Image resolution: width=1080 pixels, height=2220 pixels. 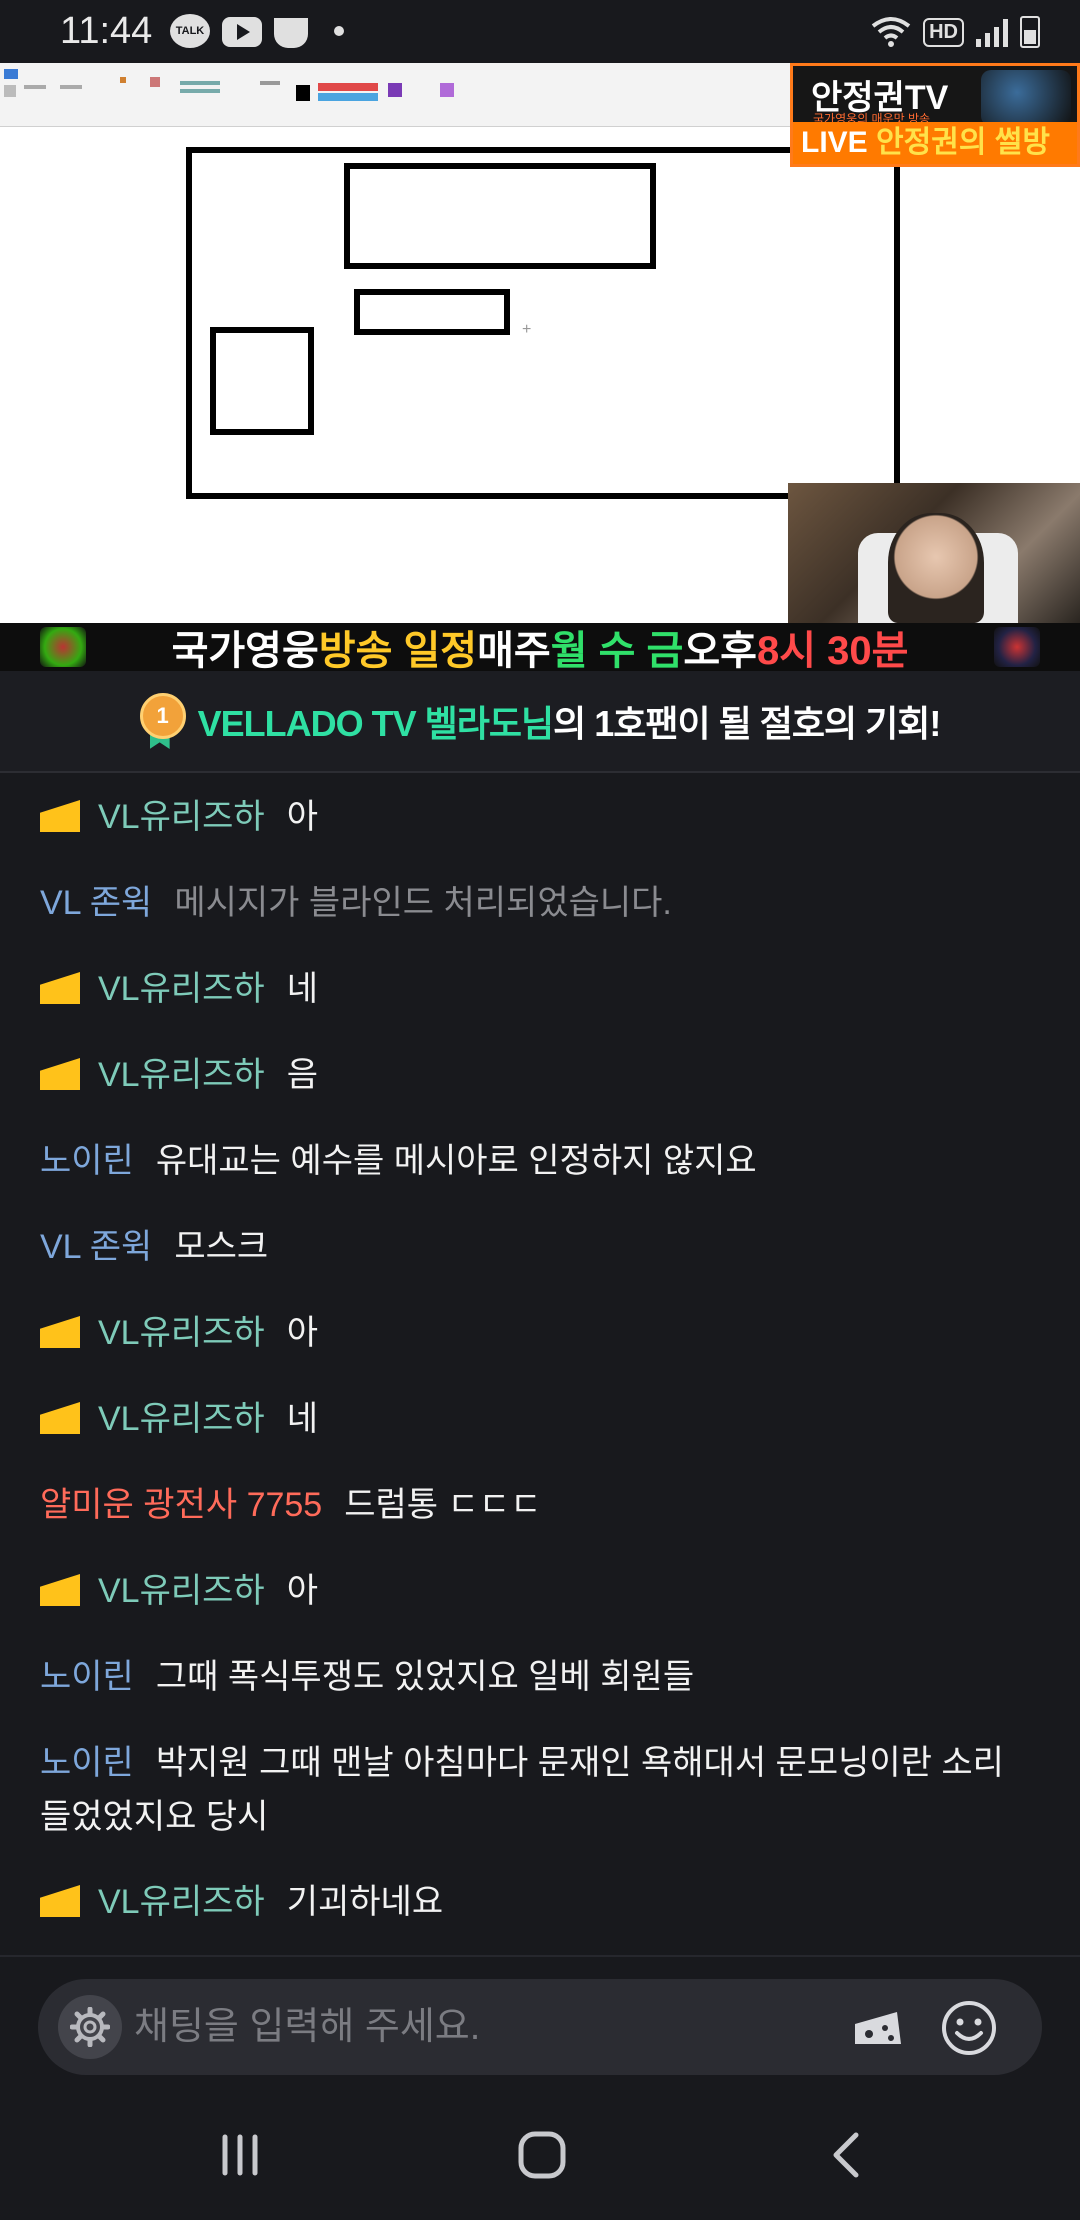 What do you see at coordinates (832, 651) in the screenshot?
I see `ticker-text-6: 8시 30분` at bounding box center [832, 651].